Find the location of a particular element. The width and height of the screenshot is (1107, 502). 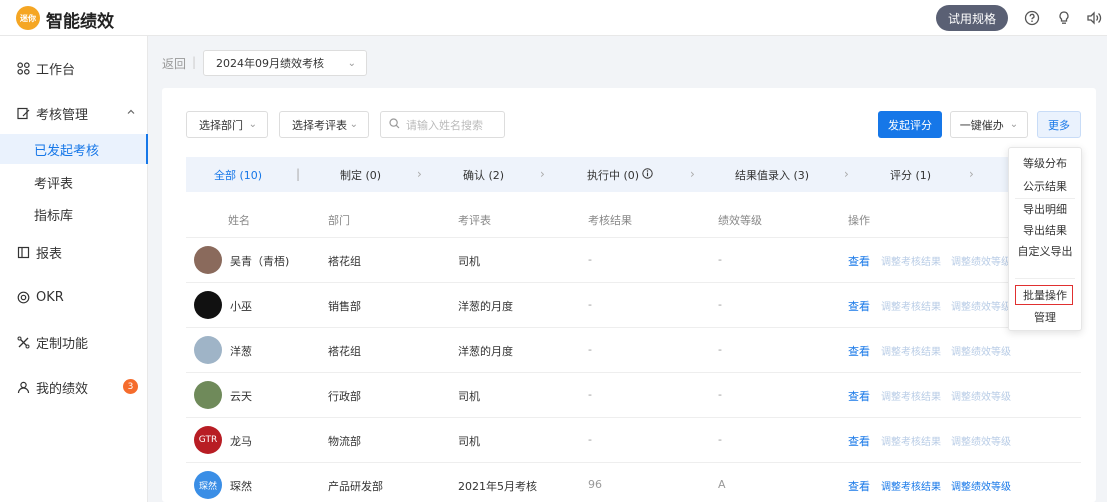

table-row: 琛然 琛然 产品研发部 2021年5月考核 96 A 查看 调整考核结果 调整绩效等级 is located at coordinates (633, 482).